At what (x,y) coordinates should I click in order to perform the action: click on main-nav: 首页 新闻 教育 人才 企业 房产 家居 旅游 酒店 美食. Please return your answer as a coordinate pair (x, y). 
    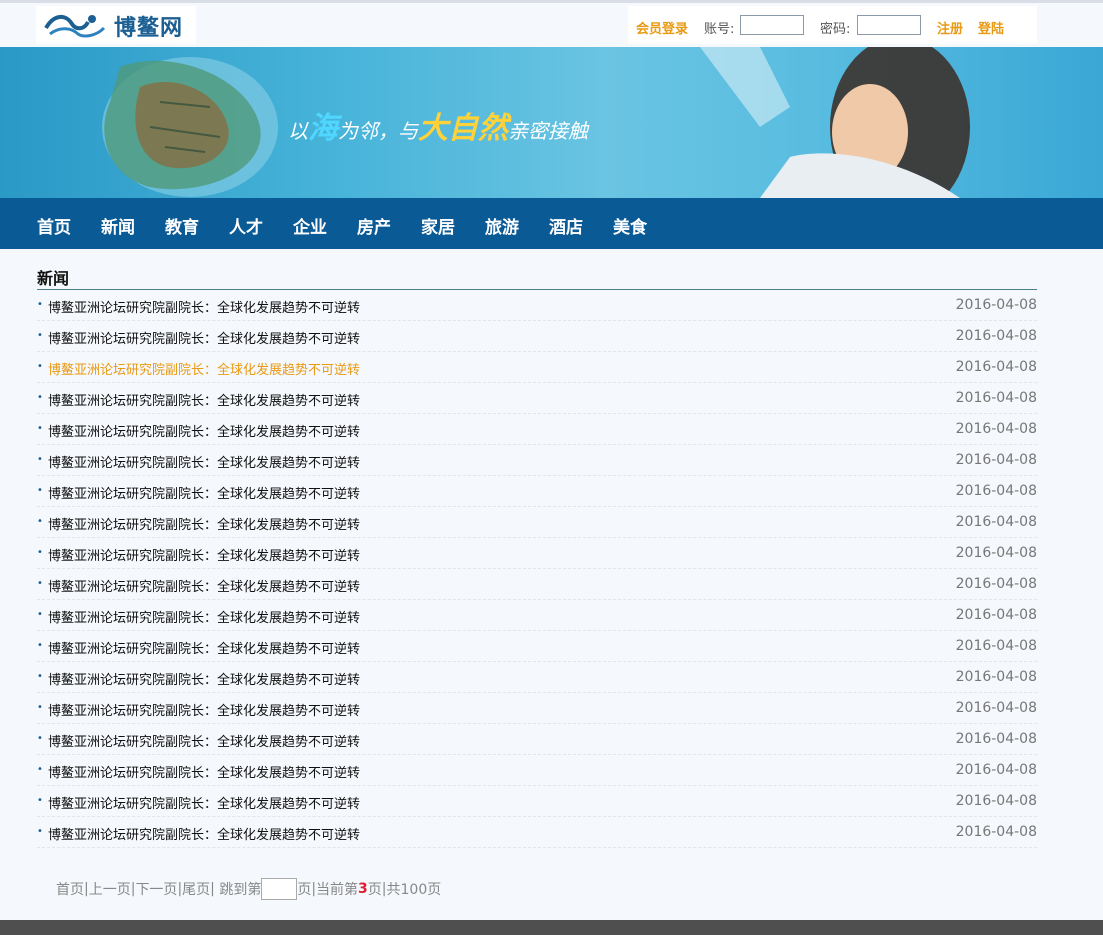
    Looking at the image, I should click on (551, 223).